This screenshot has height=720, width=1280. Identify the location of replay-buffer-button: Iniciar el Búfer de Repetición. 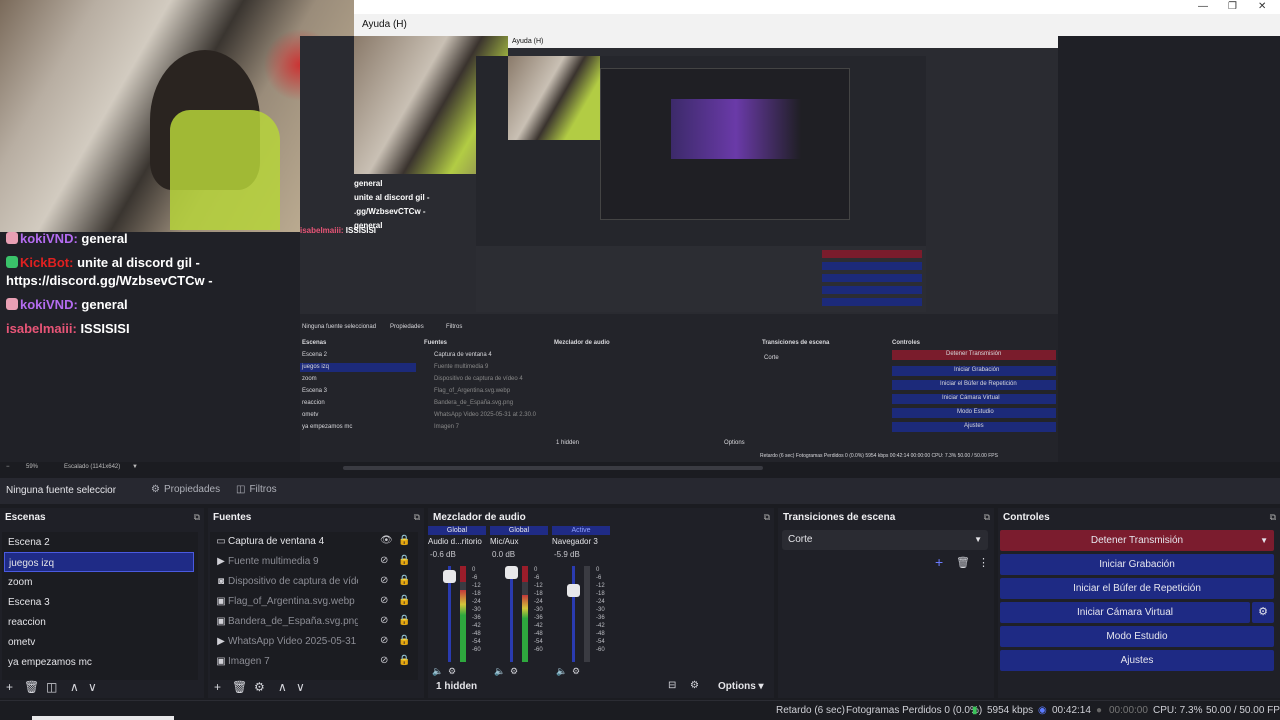
(1137, 588).